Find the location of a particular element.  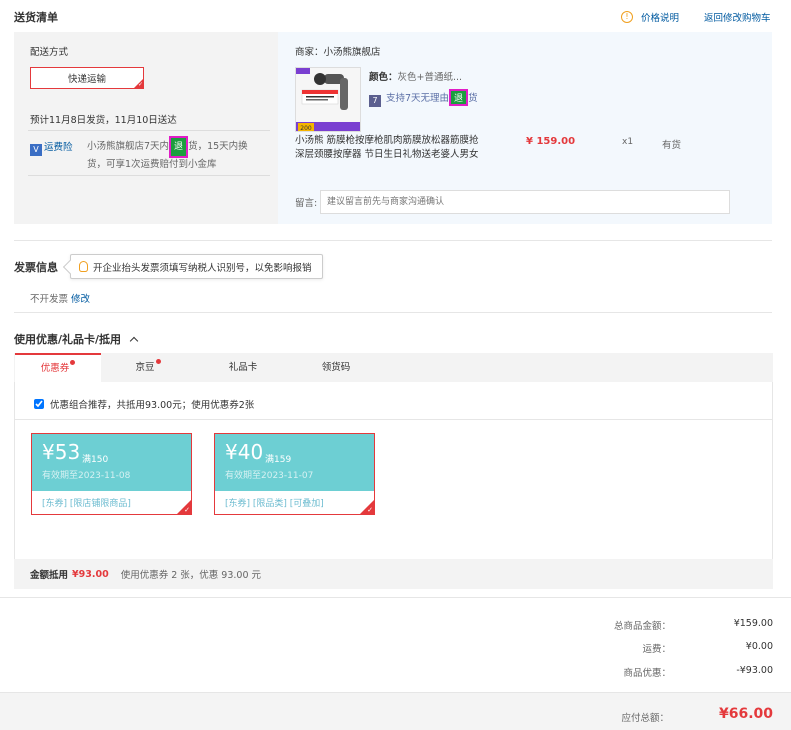

tab-redeem-code-label: 领货码 is located at coordinates (336, 367).